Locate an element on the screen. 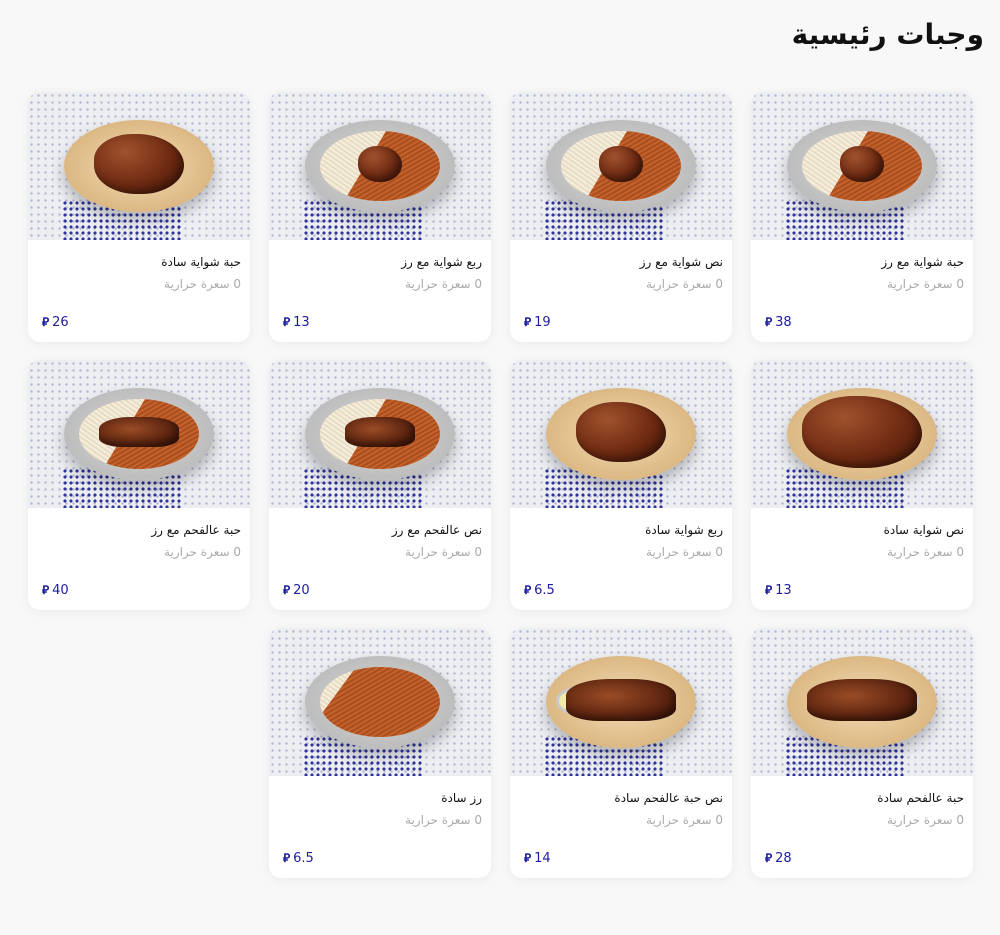 The width and height of the screenshot is (1000, 935). menu-item-card: ربع شواية سادة 0 سعرة حرارية ⃁ 6.5 is located at coordinates (621, 485).